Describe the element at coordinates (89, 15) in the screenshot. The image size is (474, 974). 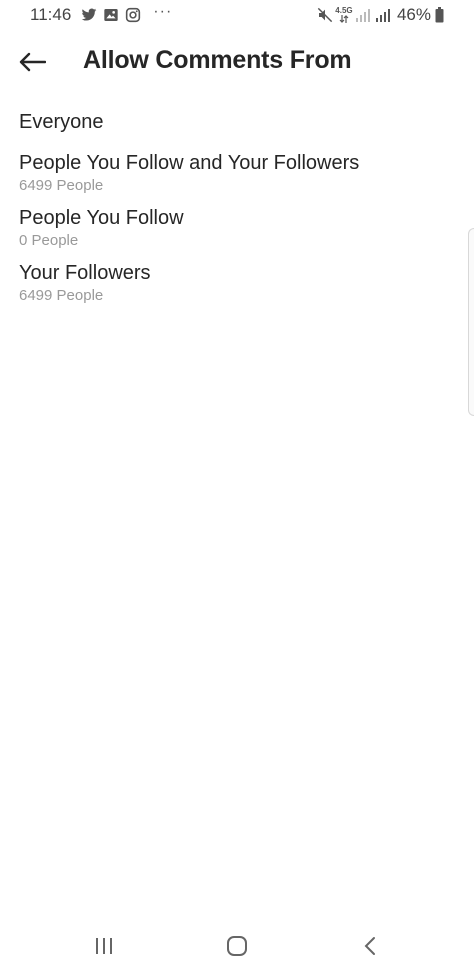
I see `twitter-icon` at that location.